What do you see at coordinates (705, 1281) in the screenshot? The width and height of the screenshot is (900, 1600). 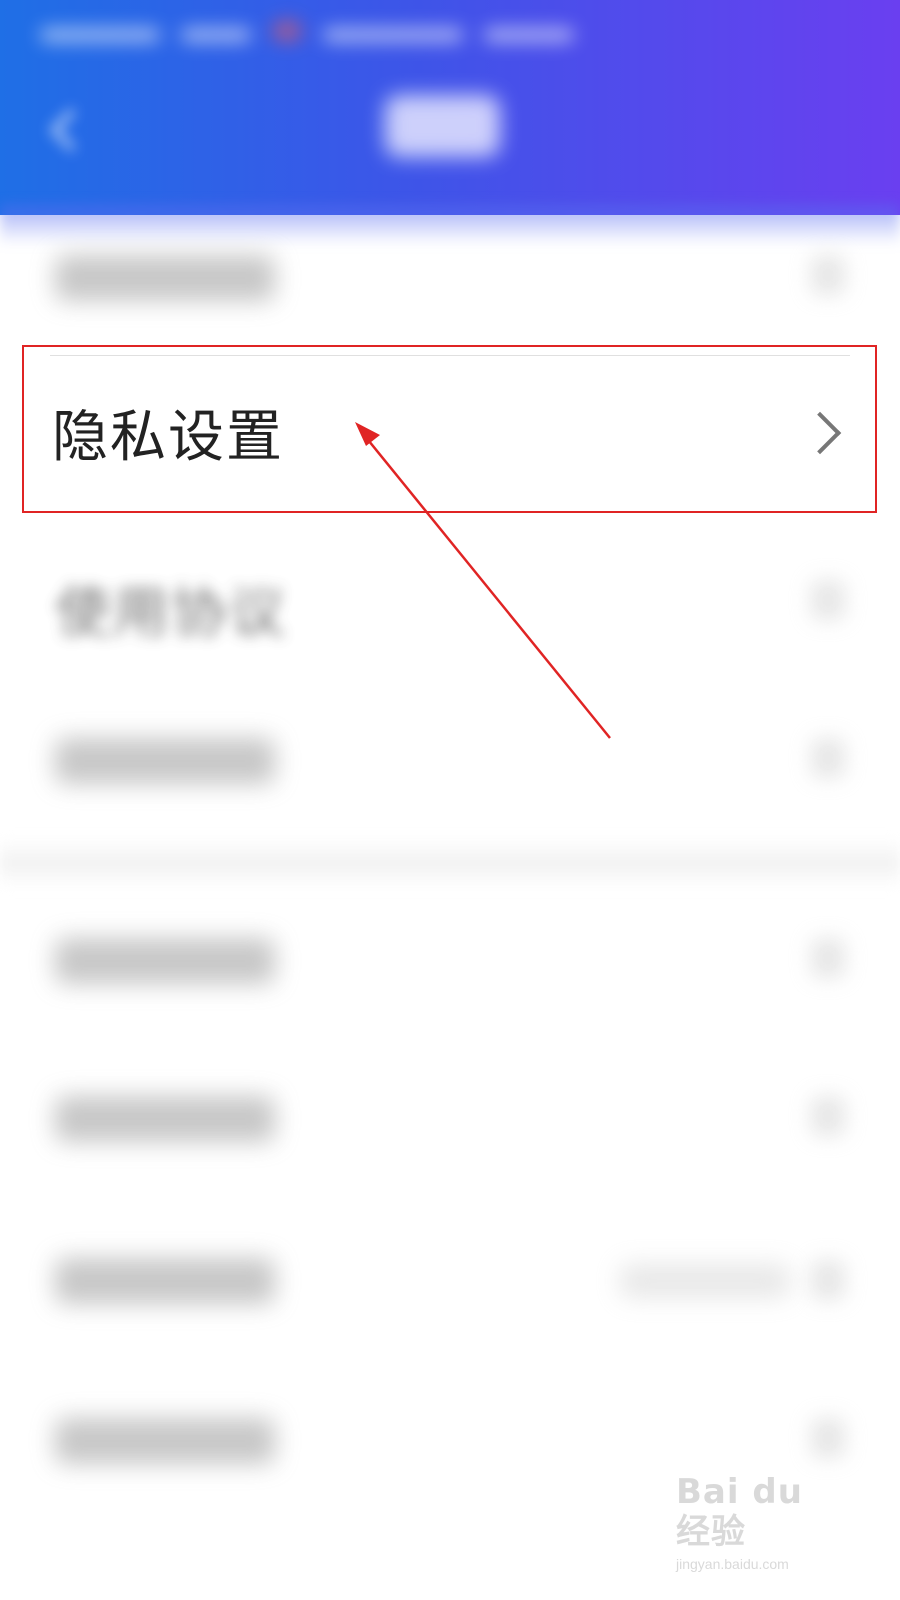 I see `settings-row-value` at bounding box center [705, 1281].